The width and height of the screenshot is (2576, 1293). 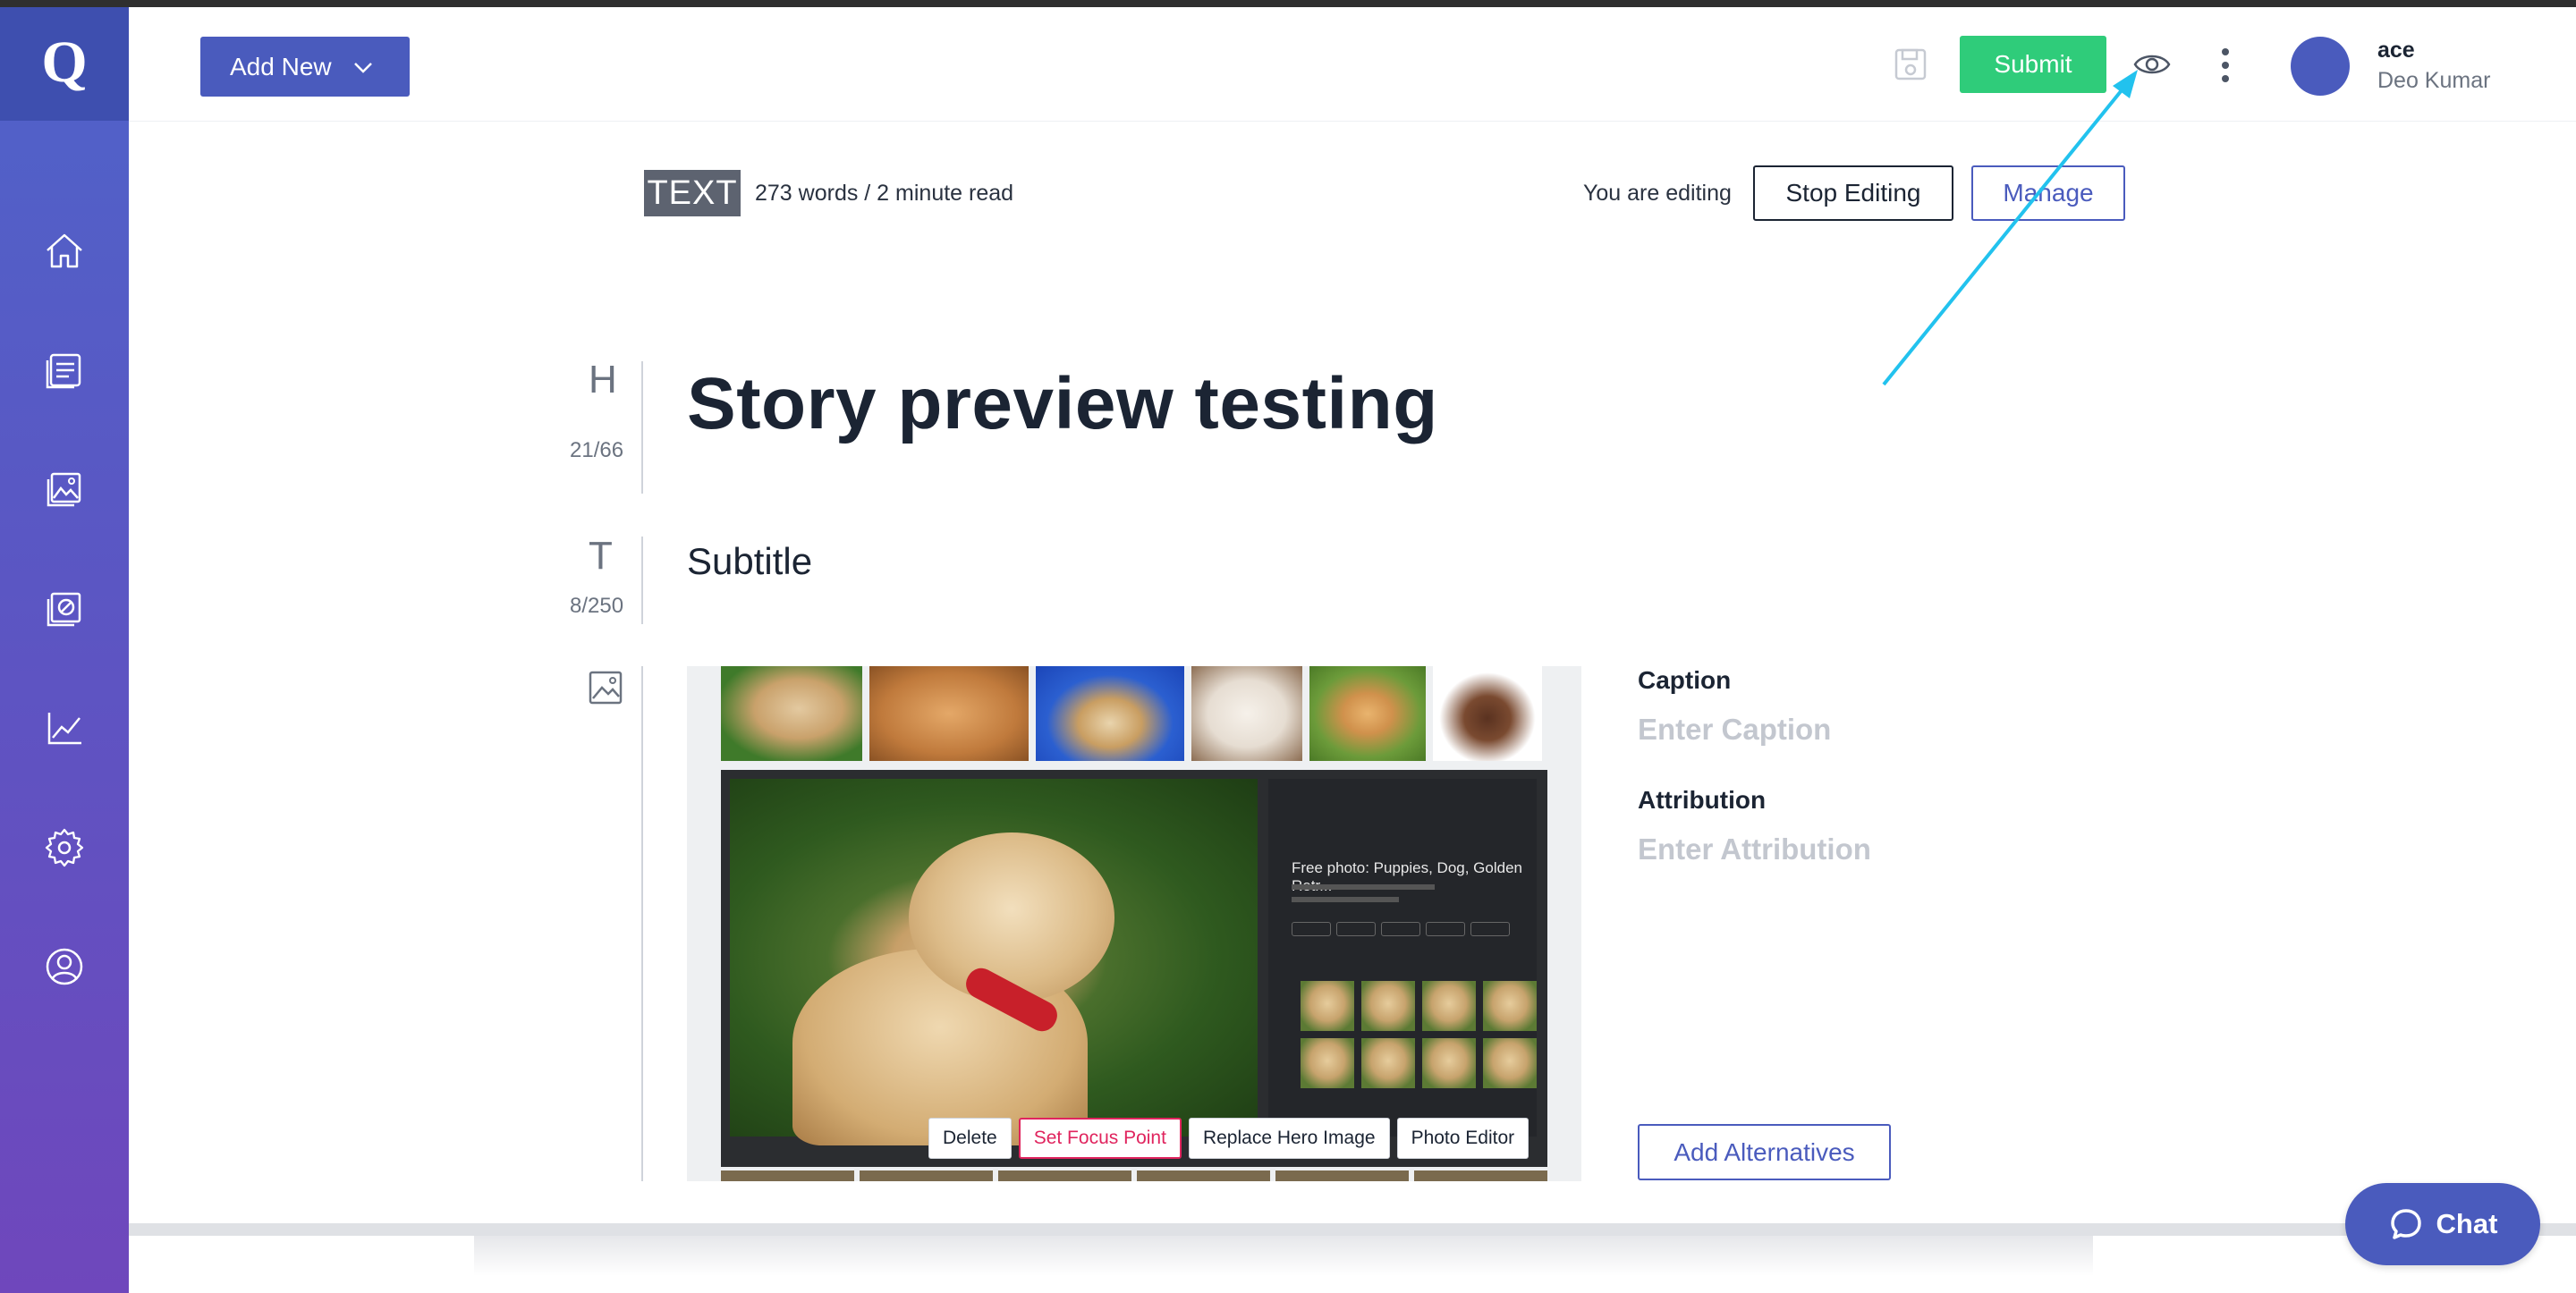 I want to click on photo-editor-button: Photo Editor, so click(x=1463, y=1139).